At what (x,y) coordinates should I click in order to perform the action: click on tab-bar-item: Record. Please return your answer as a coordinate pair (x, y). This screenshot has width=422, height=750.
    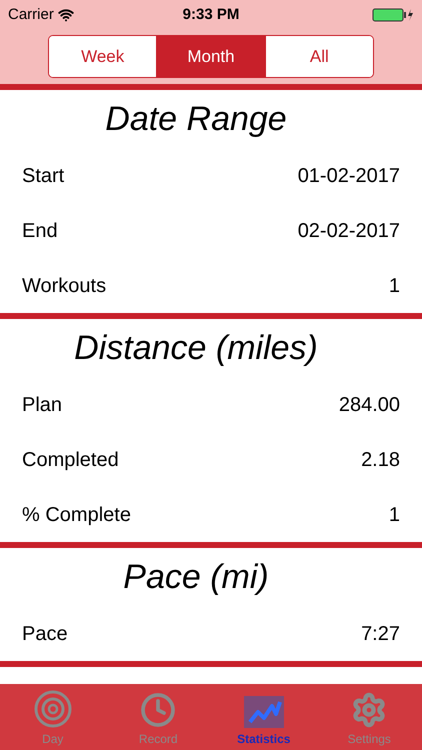
    Looking at the image, I should click on (158, 717).